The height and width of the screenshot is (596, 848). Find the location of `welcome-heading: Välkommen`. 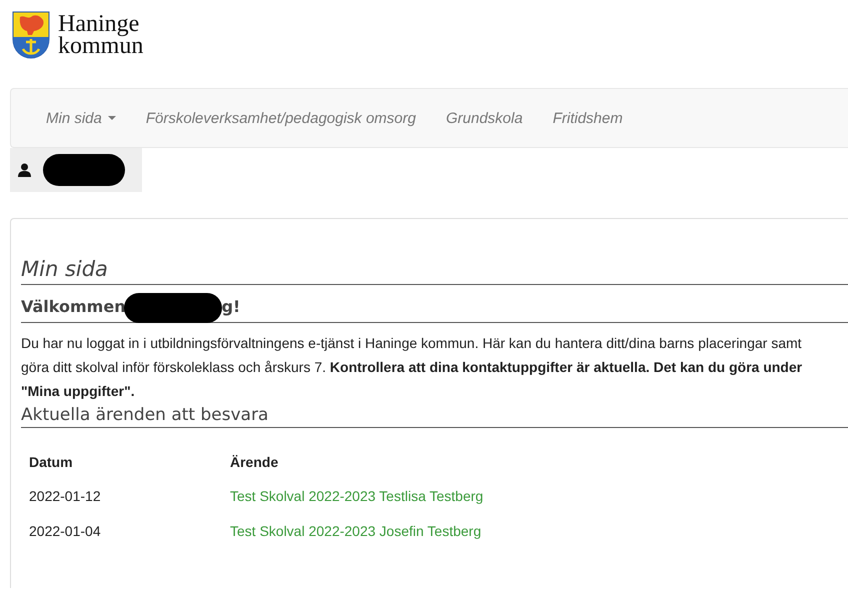

welcome-heading: Välkommen is located at coordinates (73, 306).